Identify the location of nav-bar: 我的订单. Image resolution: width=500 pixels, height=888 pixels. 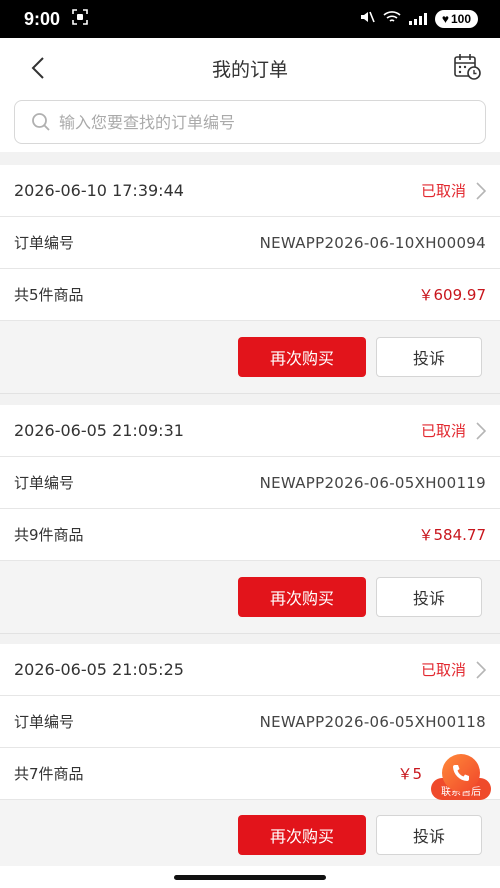
(250, 68).